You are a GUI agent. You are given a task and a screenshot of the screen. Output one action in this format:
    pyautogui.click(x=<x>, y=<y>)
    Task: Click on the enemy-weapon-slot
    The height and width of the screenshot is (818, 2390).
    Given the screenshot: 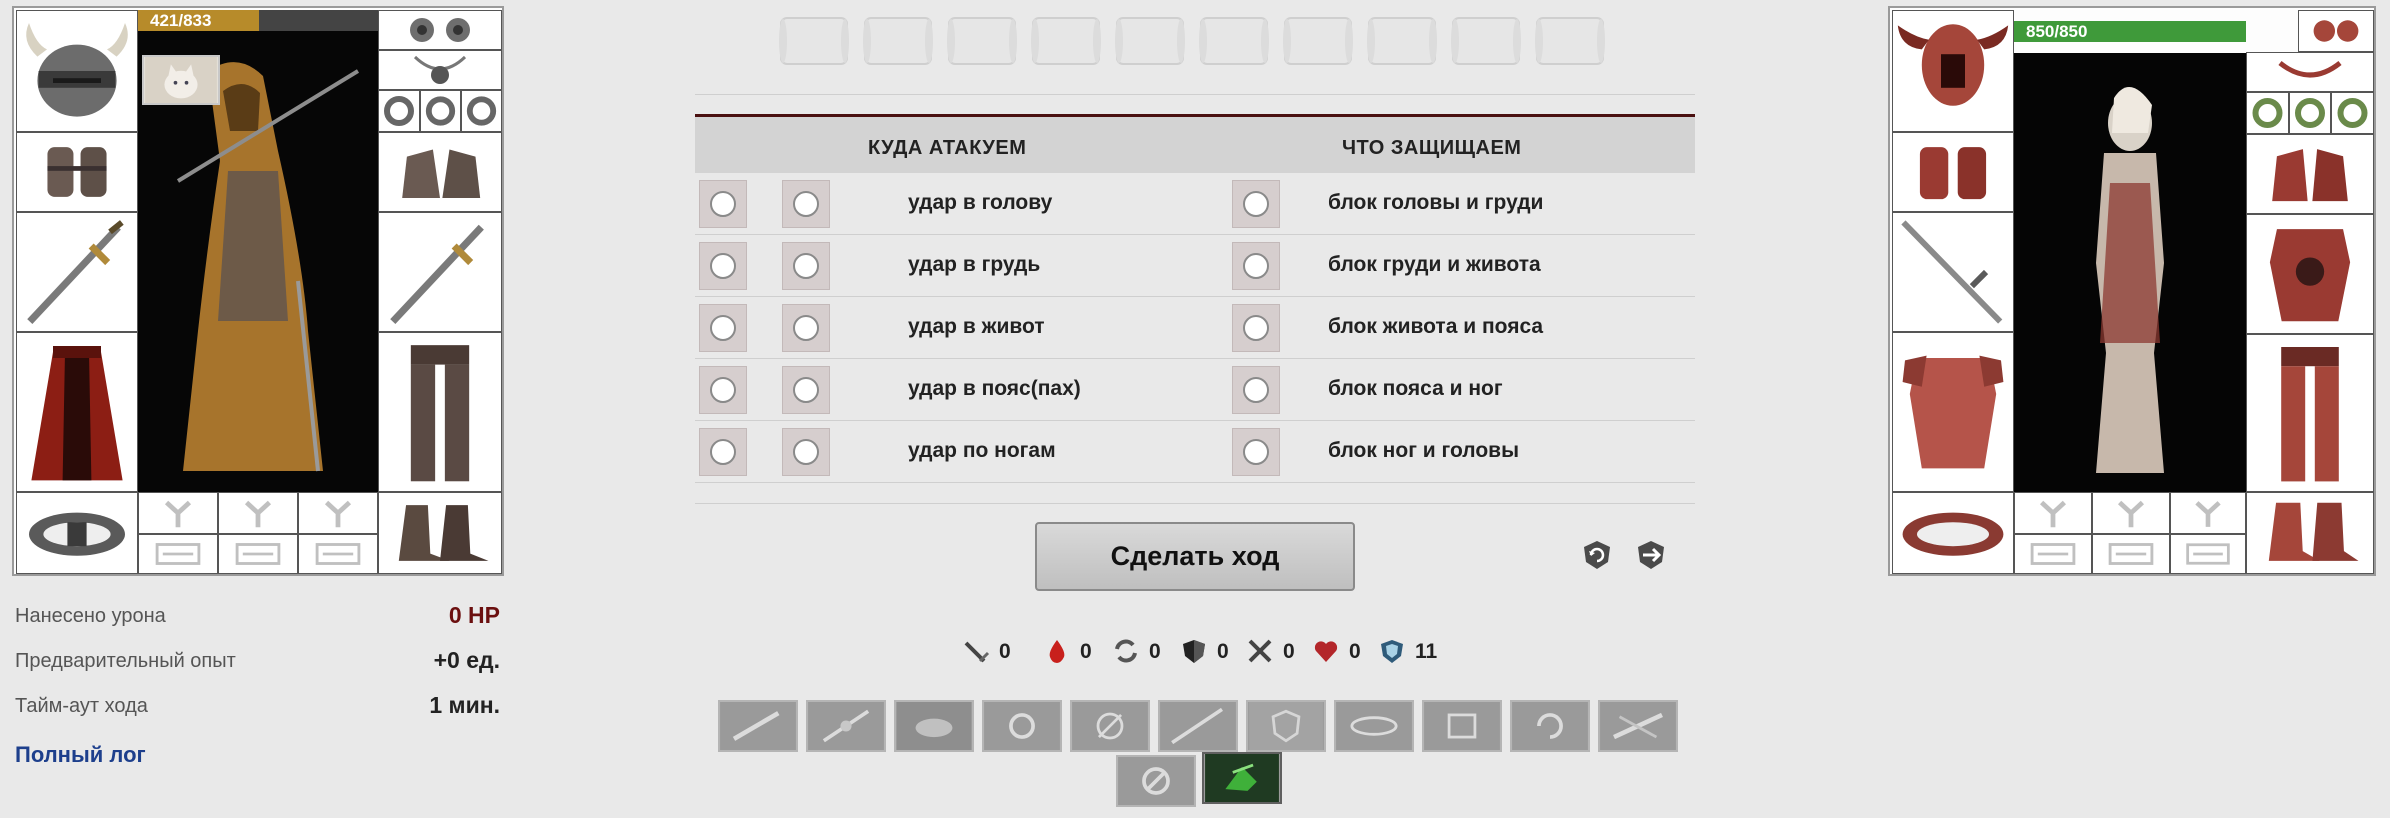 What is the action you would take?
    pyautogui.click(x=1953, y=272)
    